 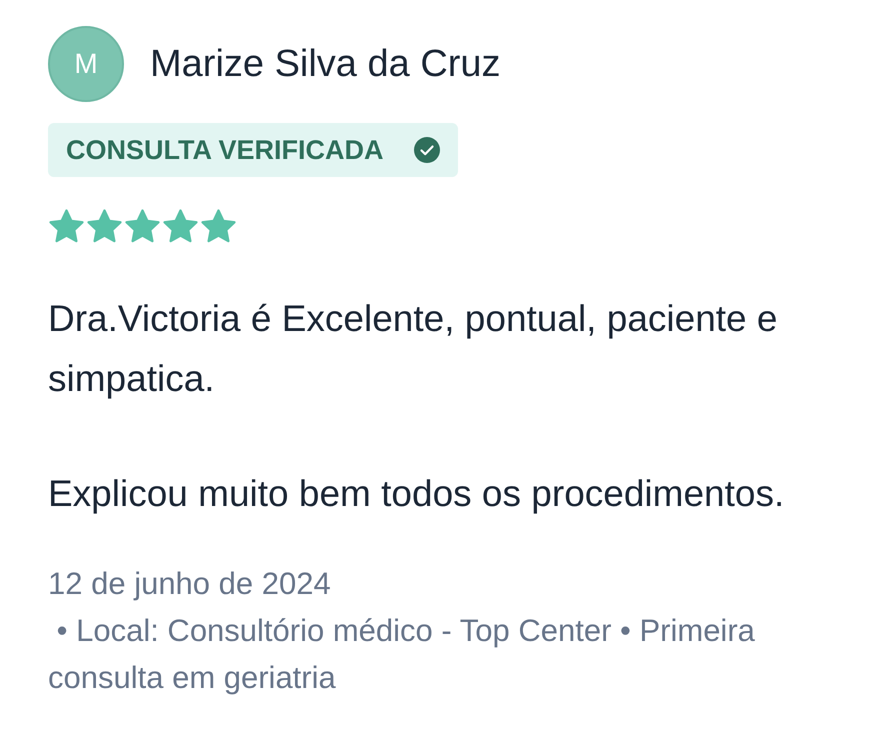 I want to click on review-date: 12 de junho de 2024, so click(x=190, y=584).